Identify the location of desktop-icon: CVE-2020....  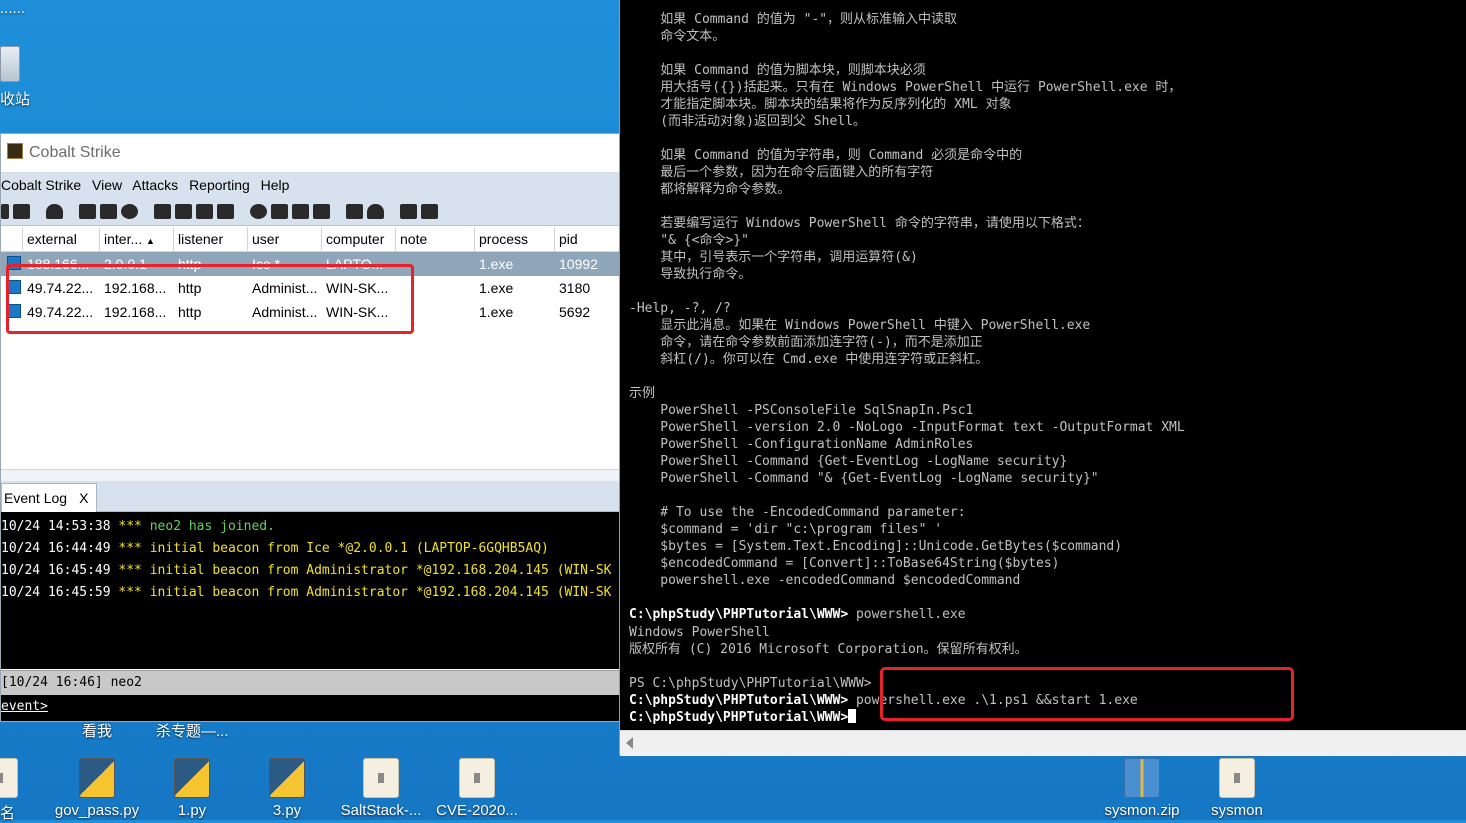
(477, 788).